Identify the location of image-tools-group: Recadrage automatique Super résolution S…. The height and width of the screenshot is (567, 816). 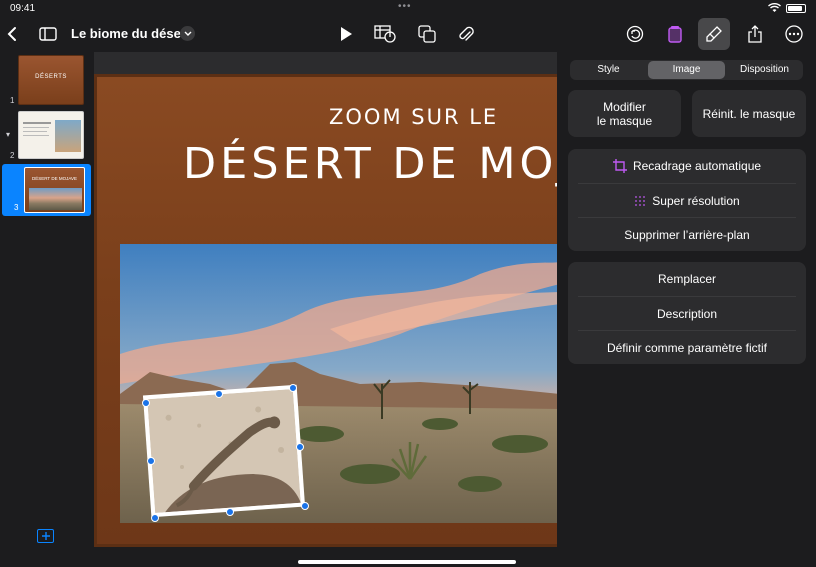
(687, 200).